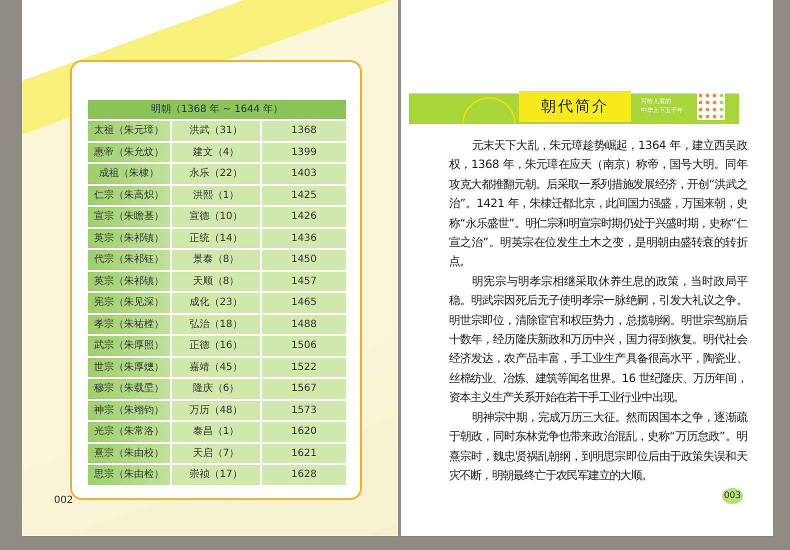 The height and width of the screenshot is (550, 790). Describe the element at coordinates (598, 203) in the screenshot. I see `body-paragraph: 元末天下大乱，朱元璋趁势崛起，1364 年，建立西吴政权，1368 年，朱元璋在应天（南京）称帝，国号大明。同年攻克大都推翻元朝。后采取一系列措施发展经济，开创“洪武之治”。1421 年，朱棣迁都北京，此间国力强盛，万国来朝，史称“永乐盛世”。明仁宗和明宣宗时期仍处于兴盛时期，史称“仁宣之治”。明英宗在位发生土木之变，是明朝由盛转衰的转折点。` at that location.